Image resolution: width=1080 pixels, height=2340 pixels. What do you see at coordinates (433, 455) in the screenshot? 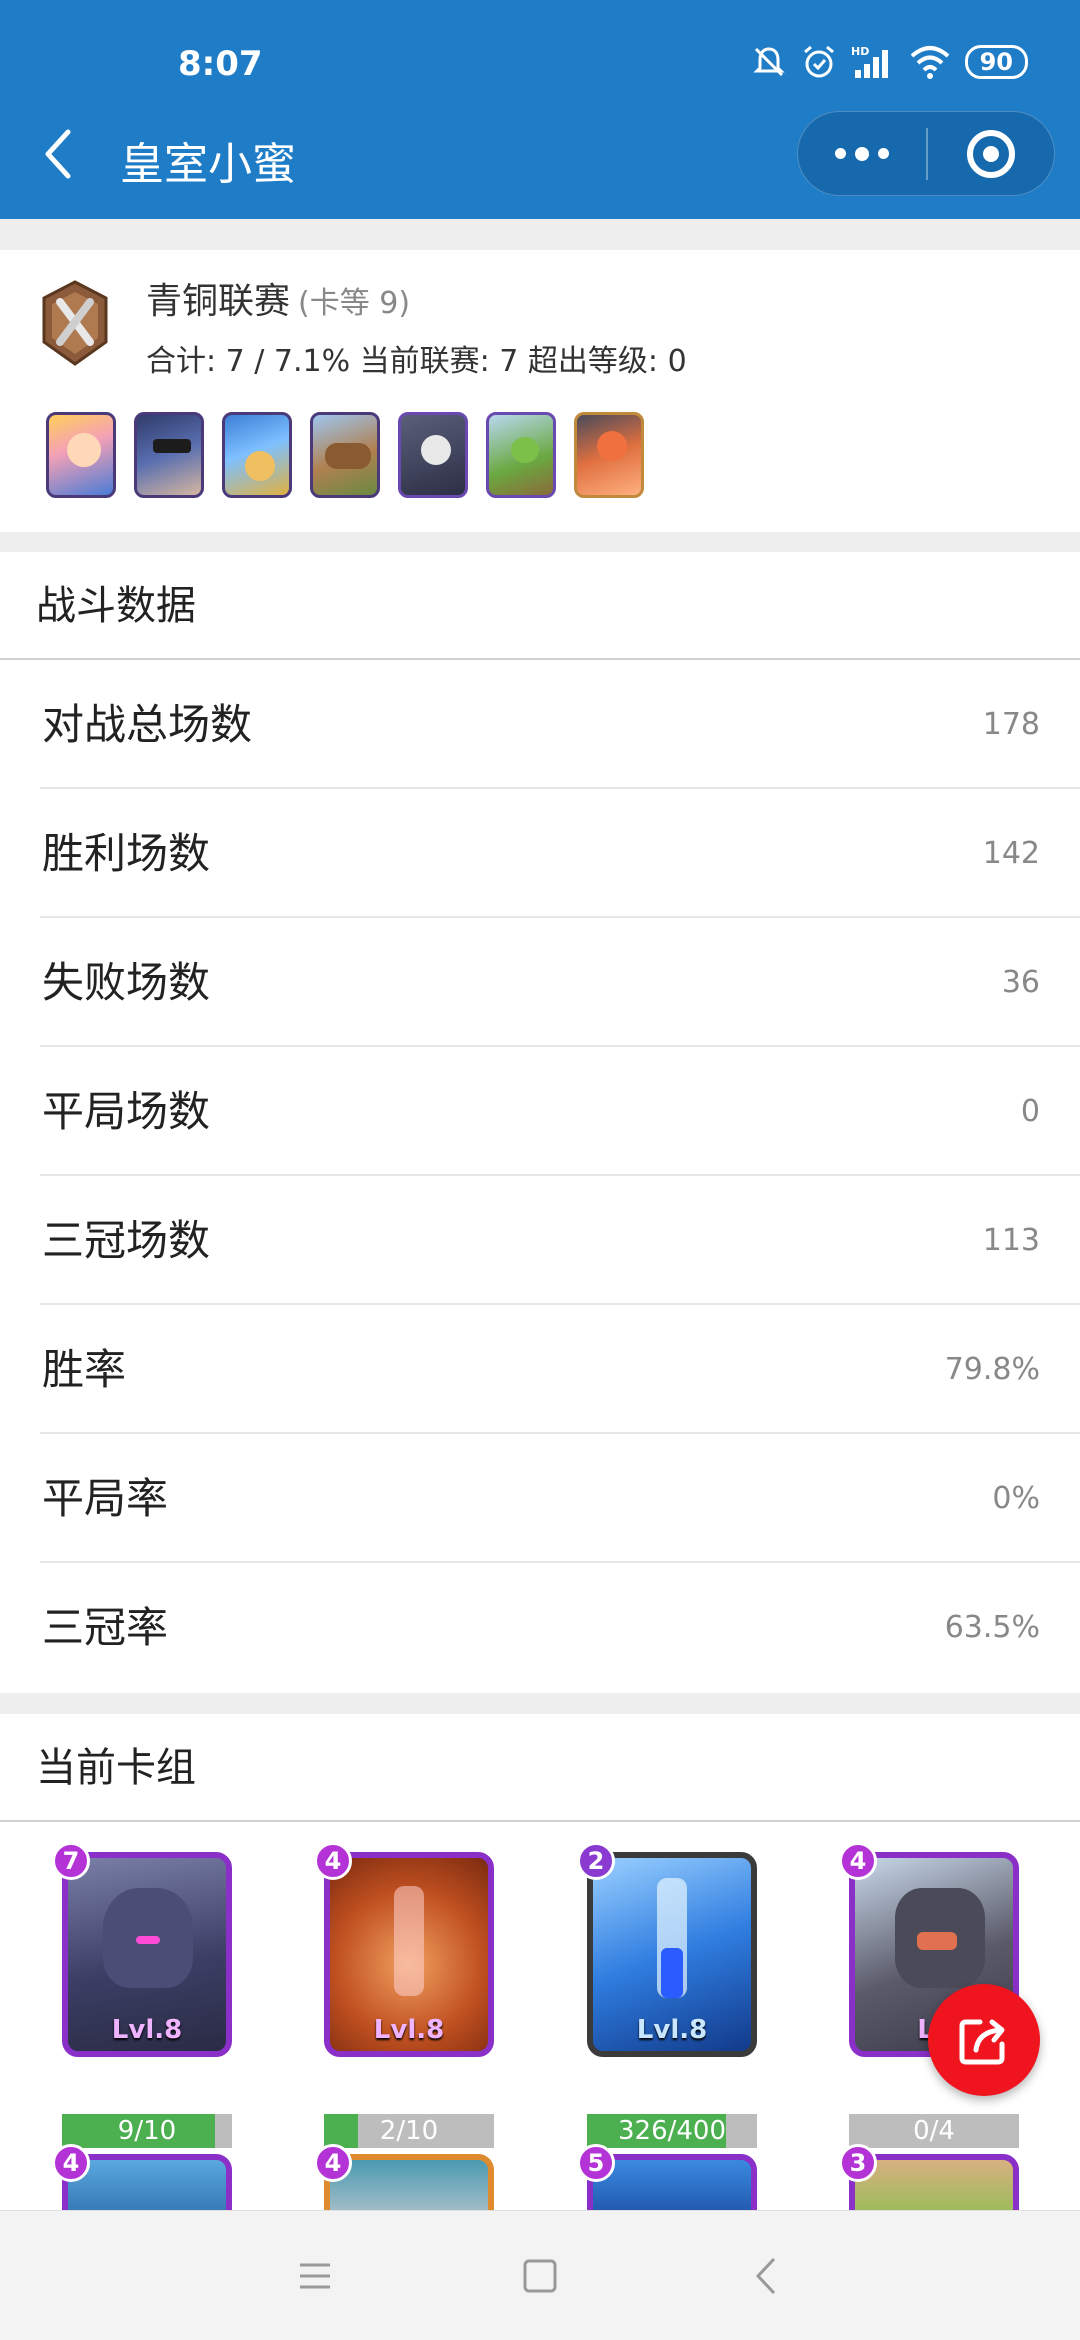
I see `skeleton-card-icon` at bounding box center [433, 455].